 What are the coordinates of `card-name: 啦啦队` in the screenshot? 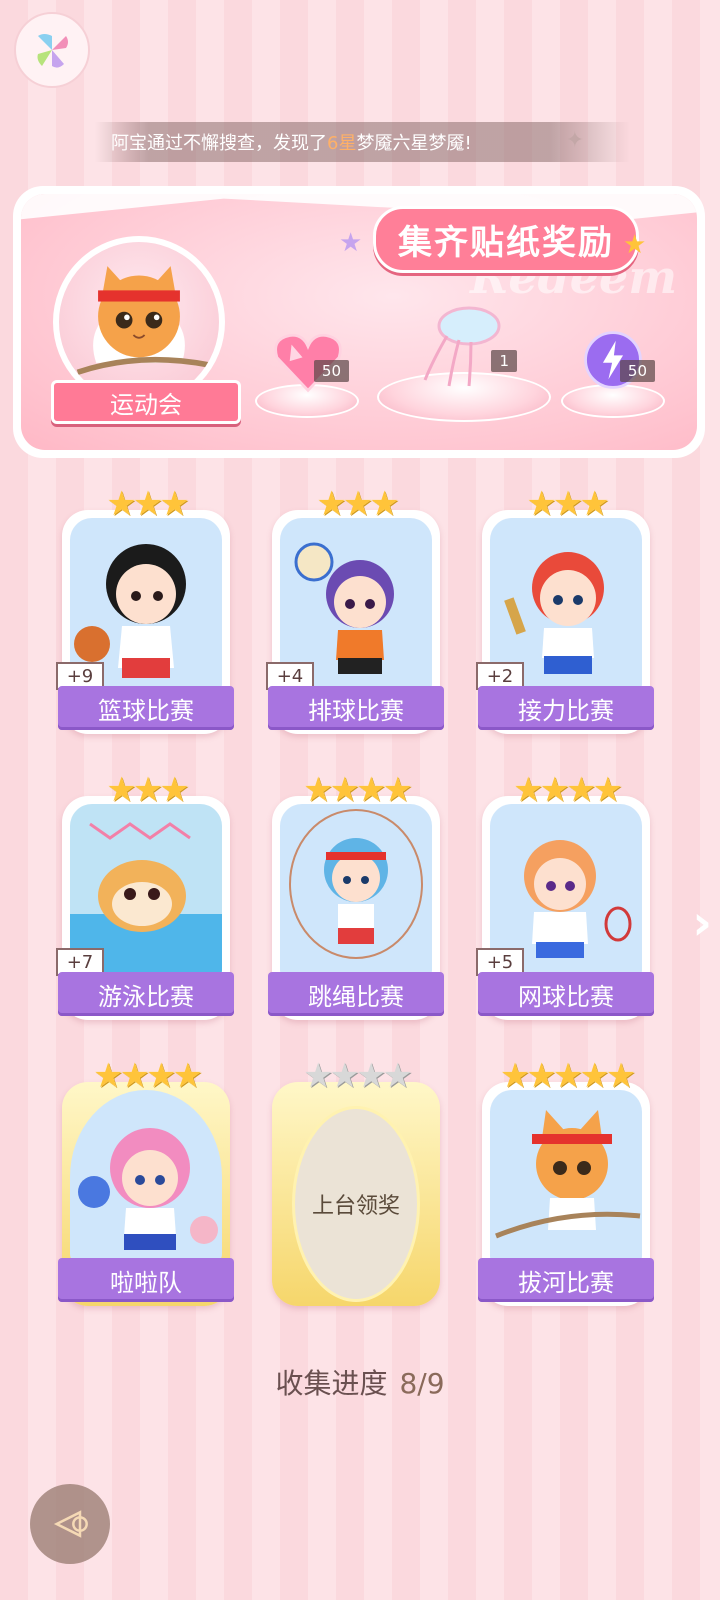 It's located at (146, 1280).